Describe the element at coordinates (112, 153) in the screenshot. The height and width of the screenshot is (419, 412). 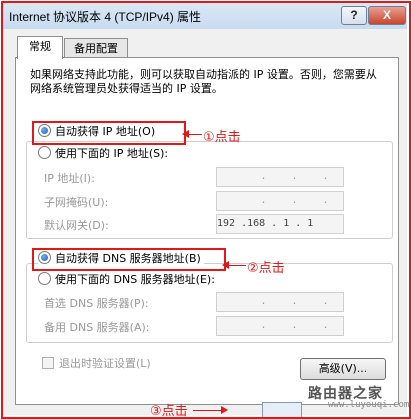
I see `radio-manual-ip-label: 使用下面的 IP 地址(S):` at that location.